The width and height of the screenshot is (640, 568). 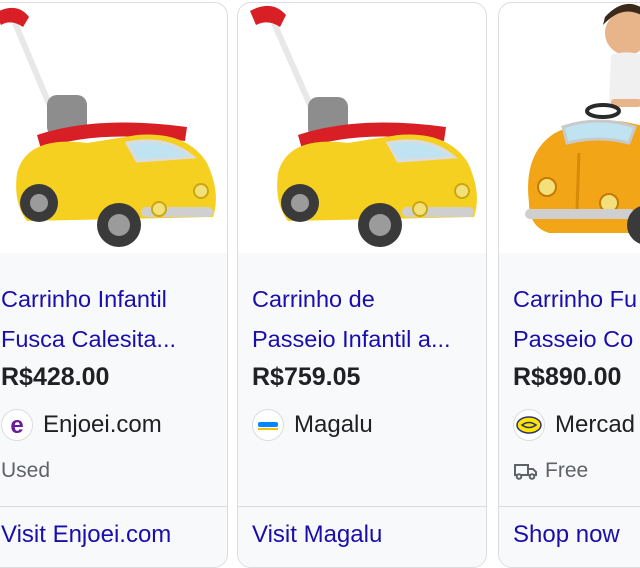 I want to click on shipping-info: Free, so click(x=550, y=471).